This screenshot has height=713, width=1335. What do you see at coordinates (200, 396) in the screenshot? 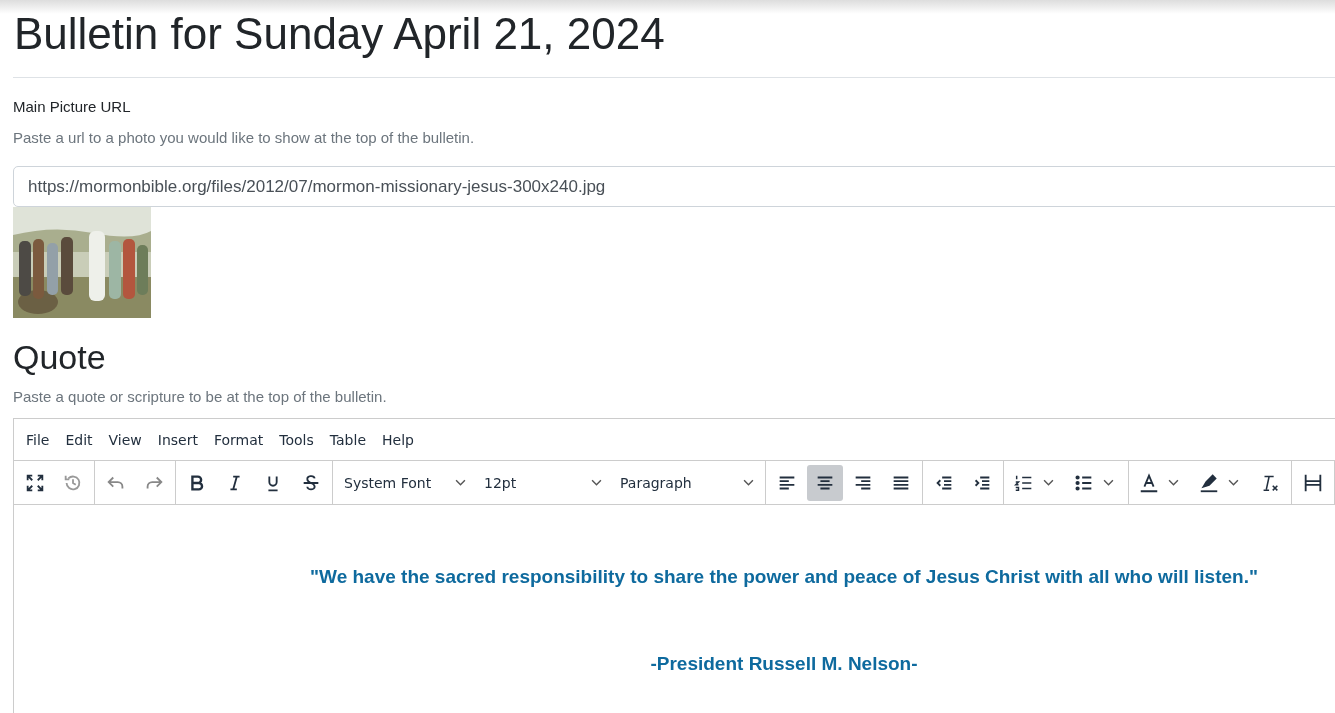
I see `help-text: Paste a quote or scripture to be at the top of the bulletin.` at bounding box center [200, 396].